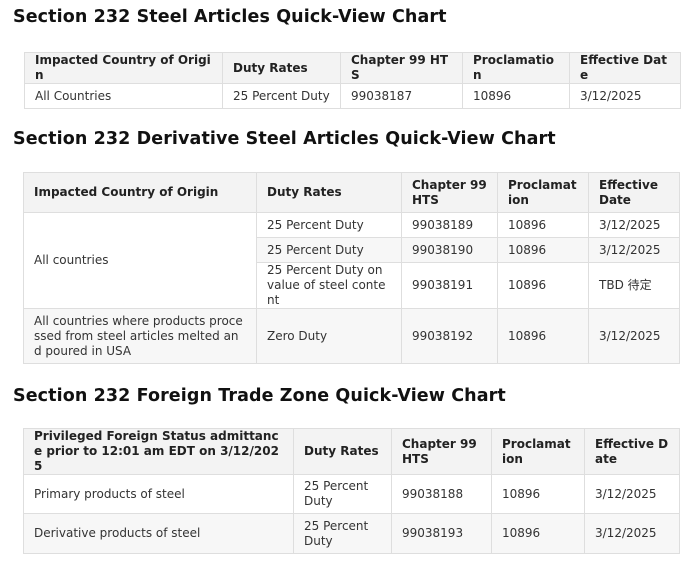 The width and height of the screenshot is (698, 569). I want to click on cell-effective-date: TBD 待定, so click(634, 285).